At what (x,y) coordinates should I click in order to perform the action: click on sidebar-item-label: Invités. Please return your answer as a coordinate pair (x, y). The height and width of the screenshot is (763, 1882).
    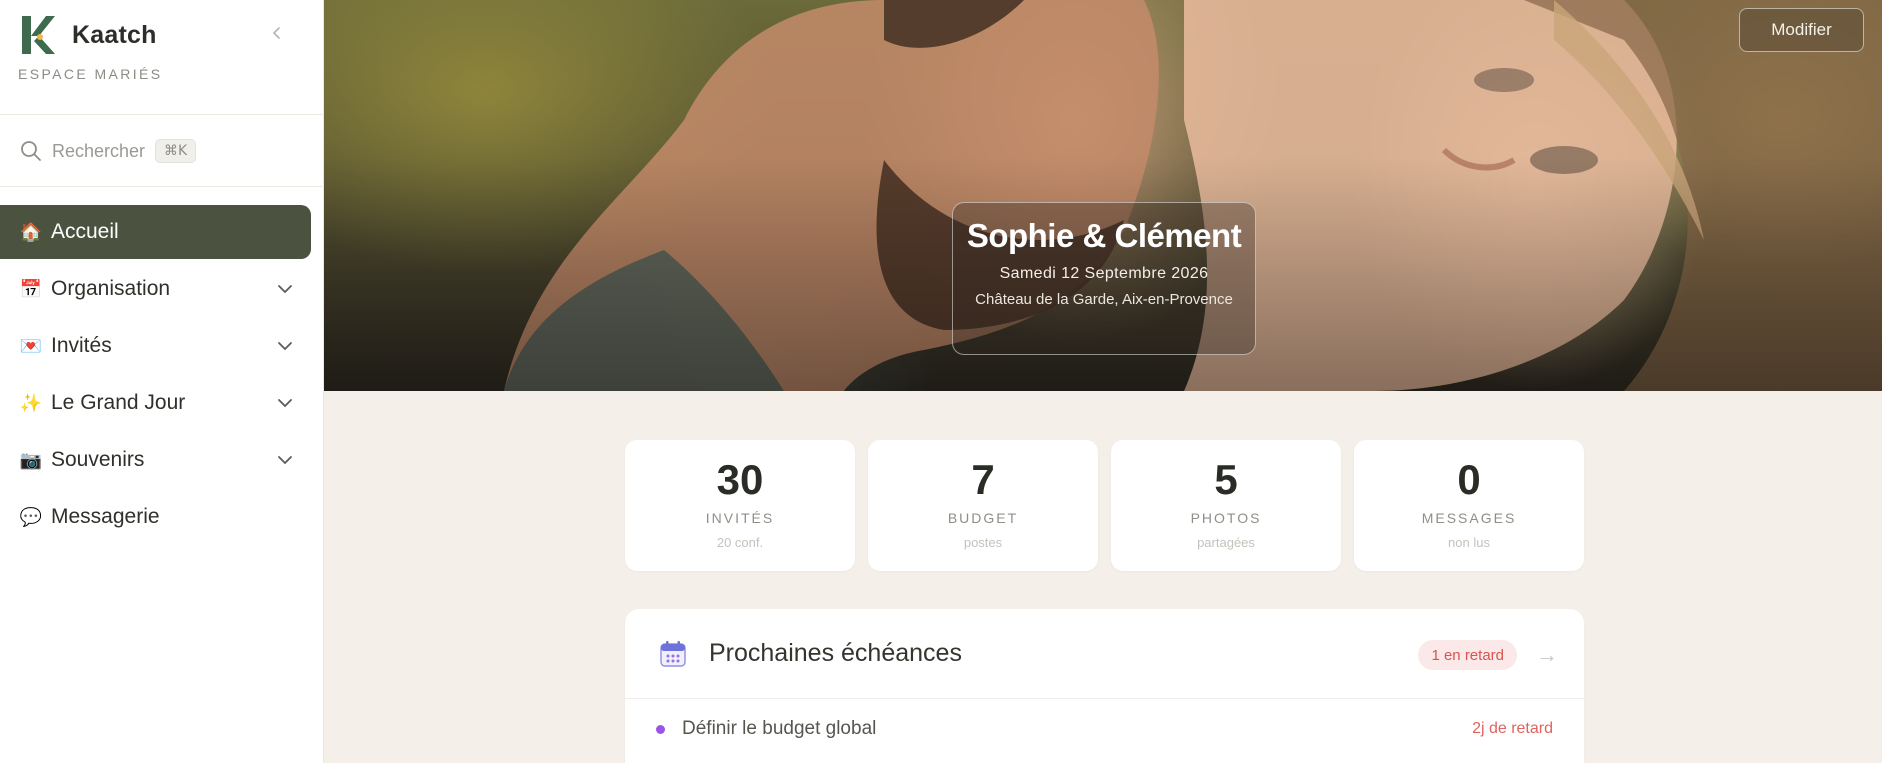
    Looking at the image, I should click on (81, 345).